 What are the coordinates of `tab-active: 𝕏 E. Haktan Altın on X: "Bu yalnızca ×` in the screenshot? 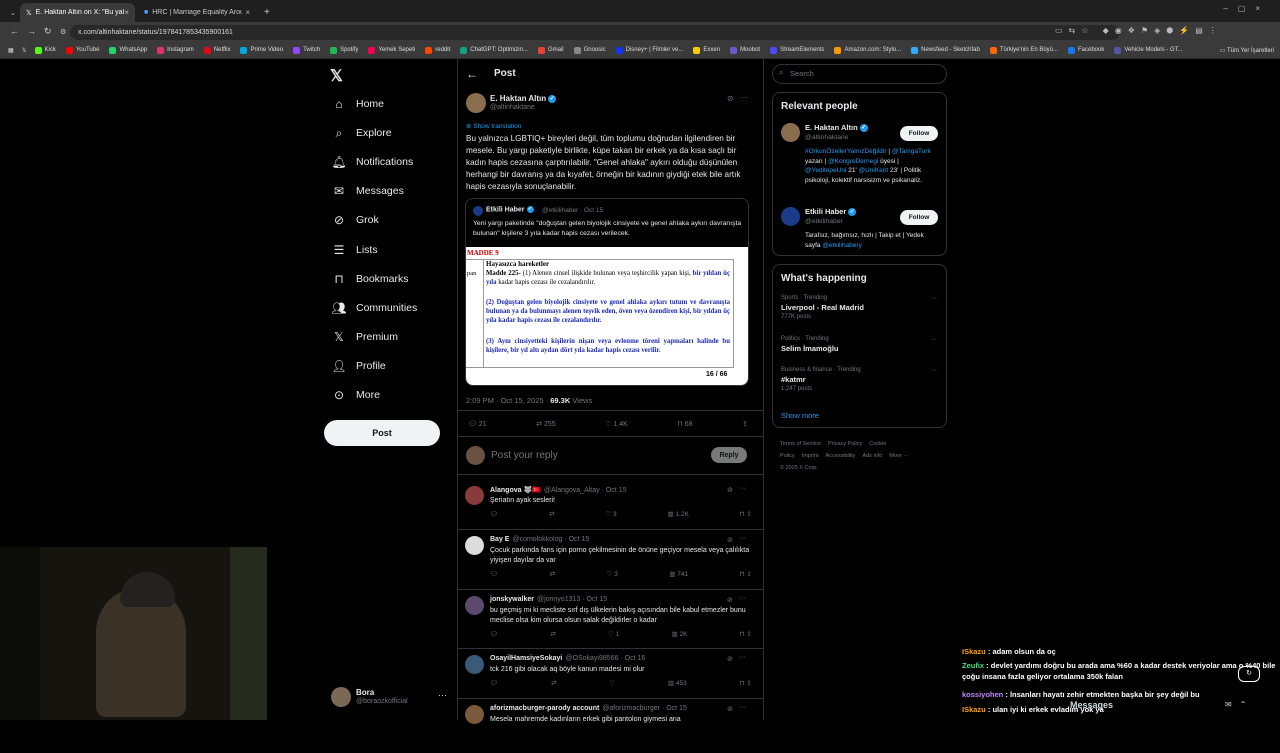 It's located at (77, 12).